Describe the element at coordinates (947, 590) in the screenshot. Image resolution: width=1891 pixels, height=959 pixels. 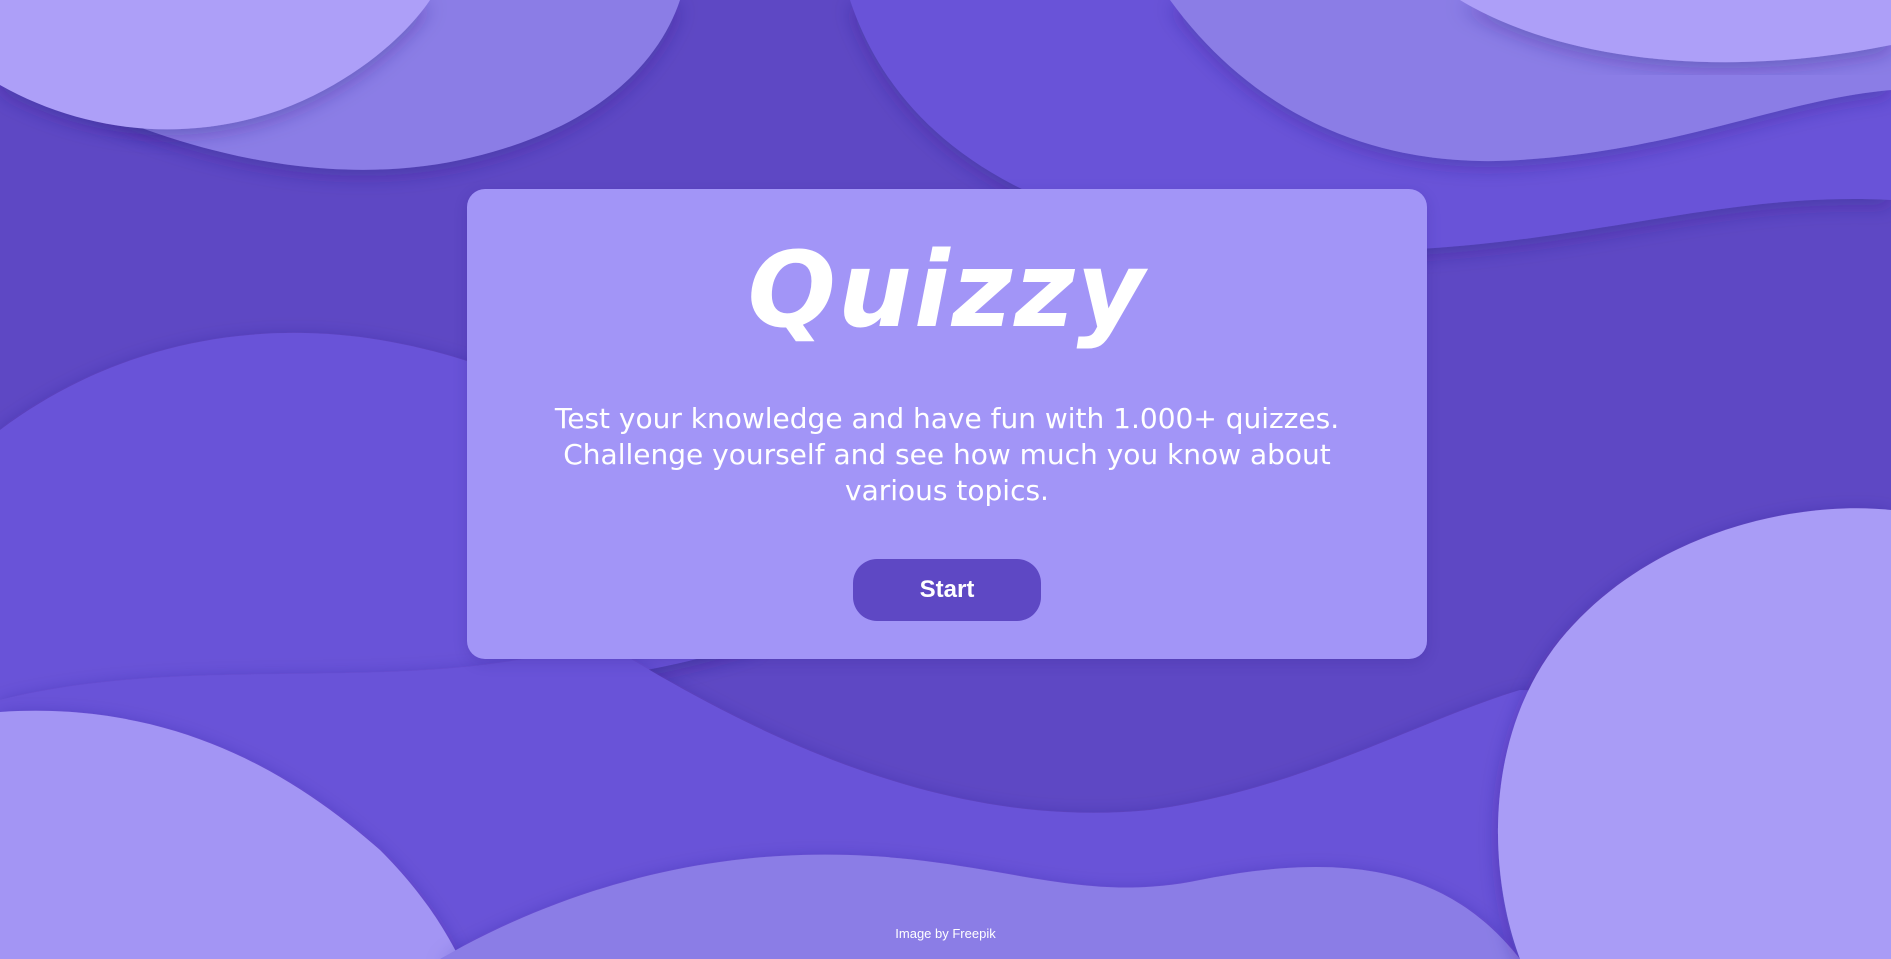
I see `start-button: Start` at that location.